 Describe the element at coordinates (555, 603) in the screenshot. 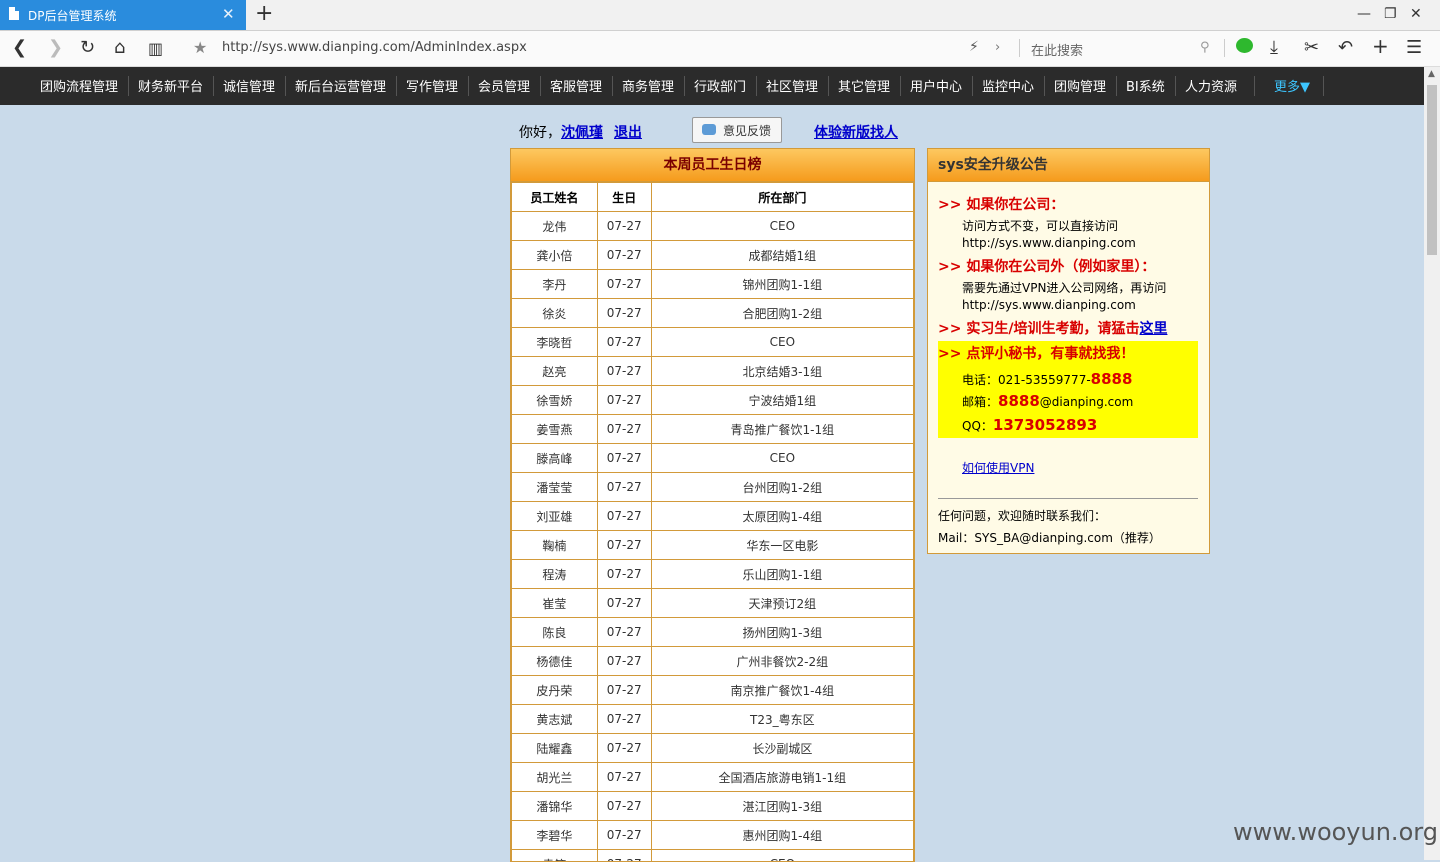

I see `employee-name-cell: 崔莹` at that location.